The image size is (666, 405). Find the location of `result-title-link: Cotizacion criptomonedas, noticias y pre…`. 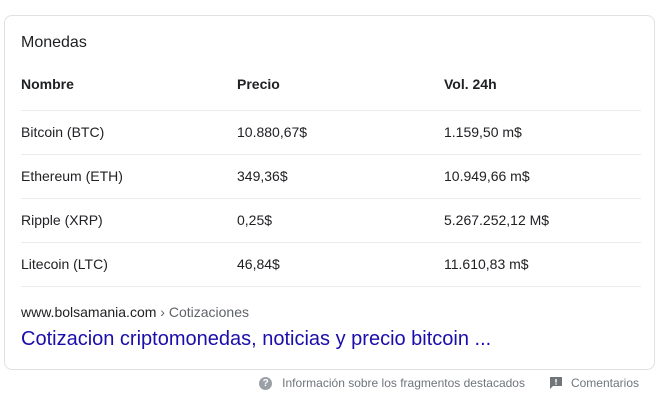

result-title-link: Cotizacion criptomonedas, noticias y pre… is located at coordinates (256, 339).